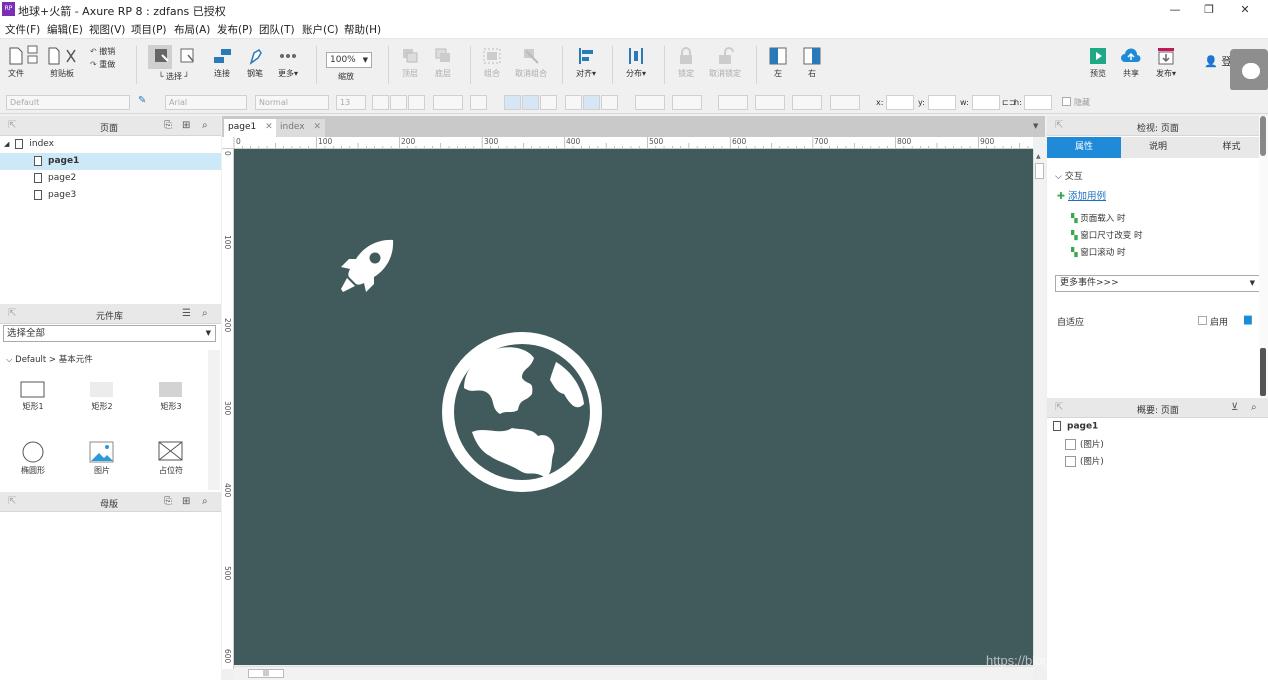 The height and width of the screenshot is (680, 1268). Describe the element at coordinates (1234, 407) in the screenshot. I see `filter-icon: ⊻` at that location.